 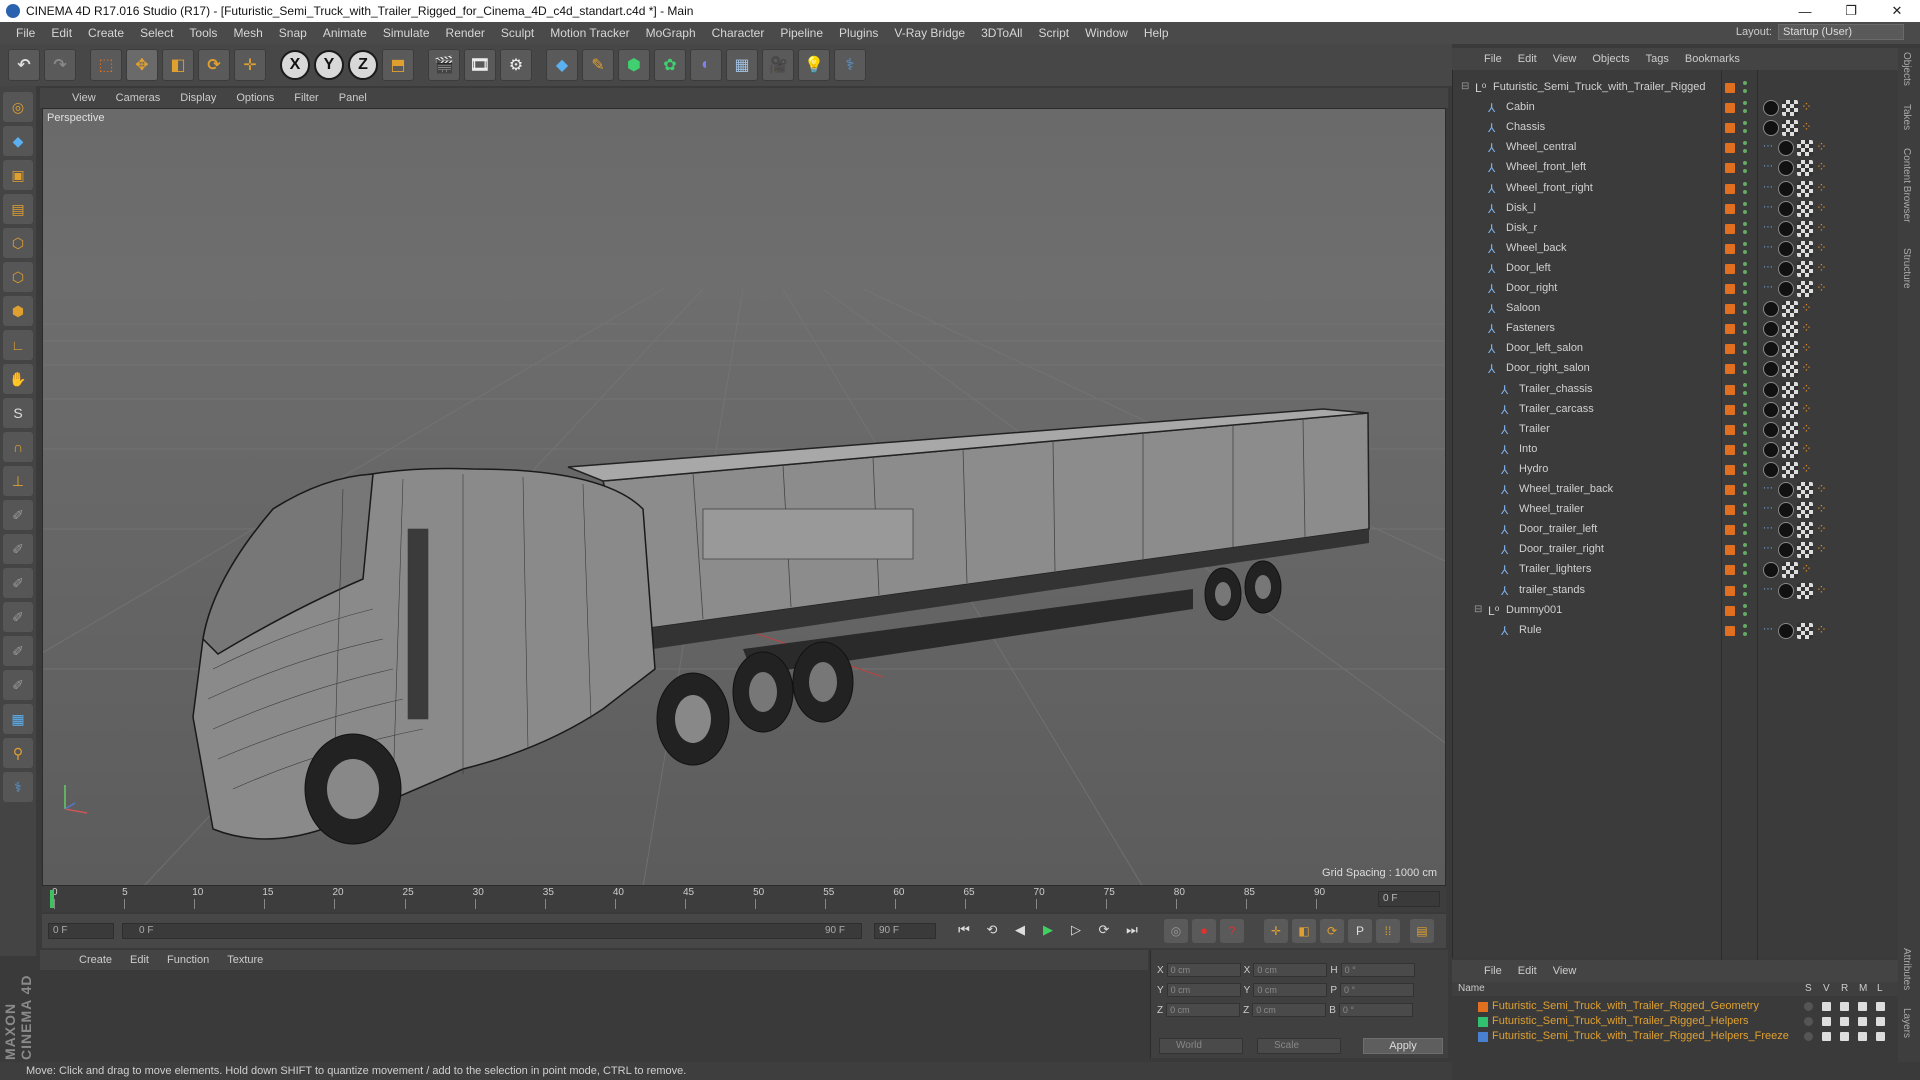 What do you see at coordinates (345, 33) in the screenshot?
I see `menu-animate: Animate` at bounding box center [345, 33].